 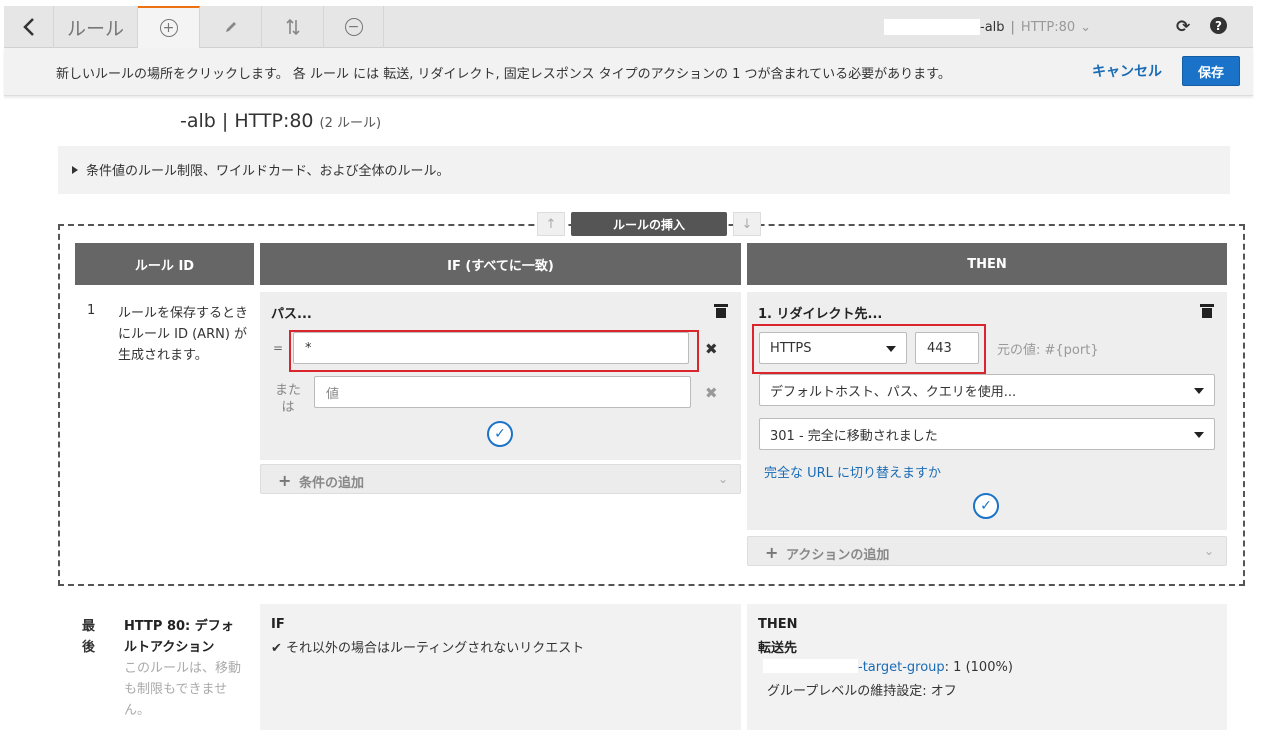 What do you see at coordinates (278, 348) in the screenshot?
I see `operator-label: =` at bounding box center [278, 348].